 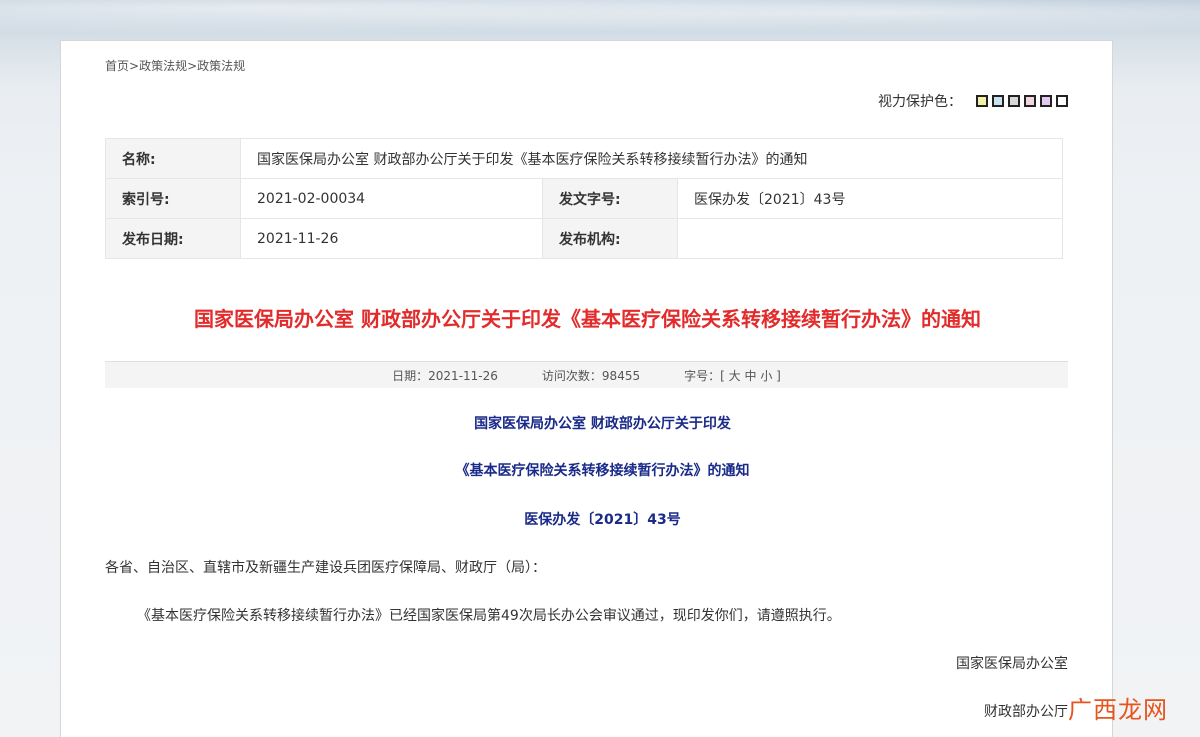 I want to click on meta-date-key: 发布日期:, so click(x=173, y=238).